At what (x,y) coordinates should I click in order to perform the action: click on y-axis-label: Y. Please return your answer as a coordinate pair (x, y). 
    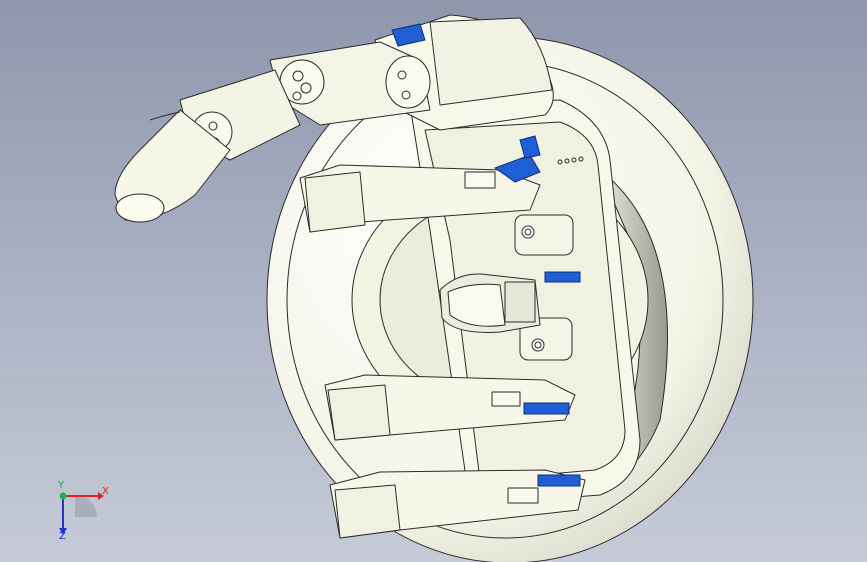
    Looking at the image, I should click on (61, 485).